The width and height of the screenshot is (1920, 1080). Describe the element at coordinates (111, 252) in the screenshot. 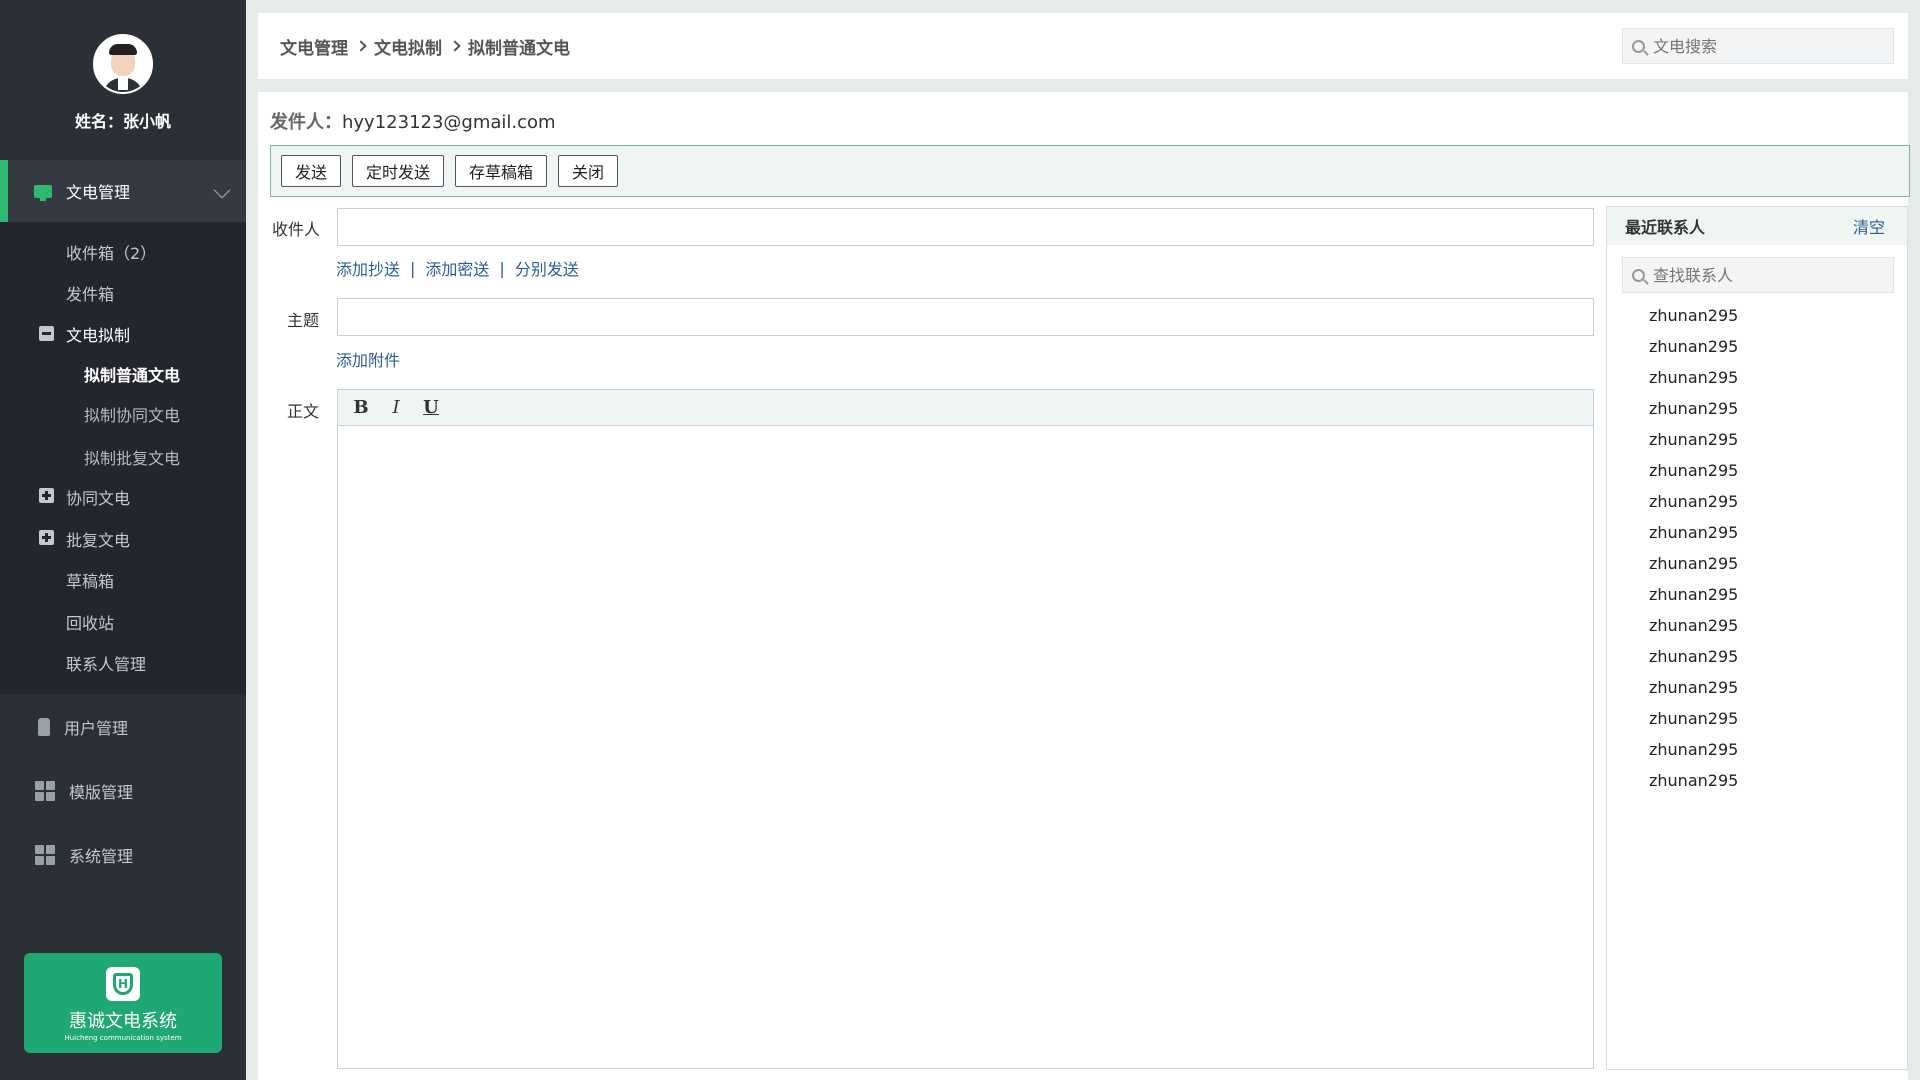

I see `subnav-item-inbox: 收件箱（2）` at that location.